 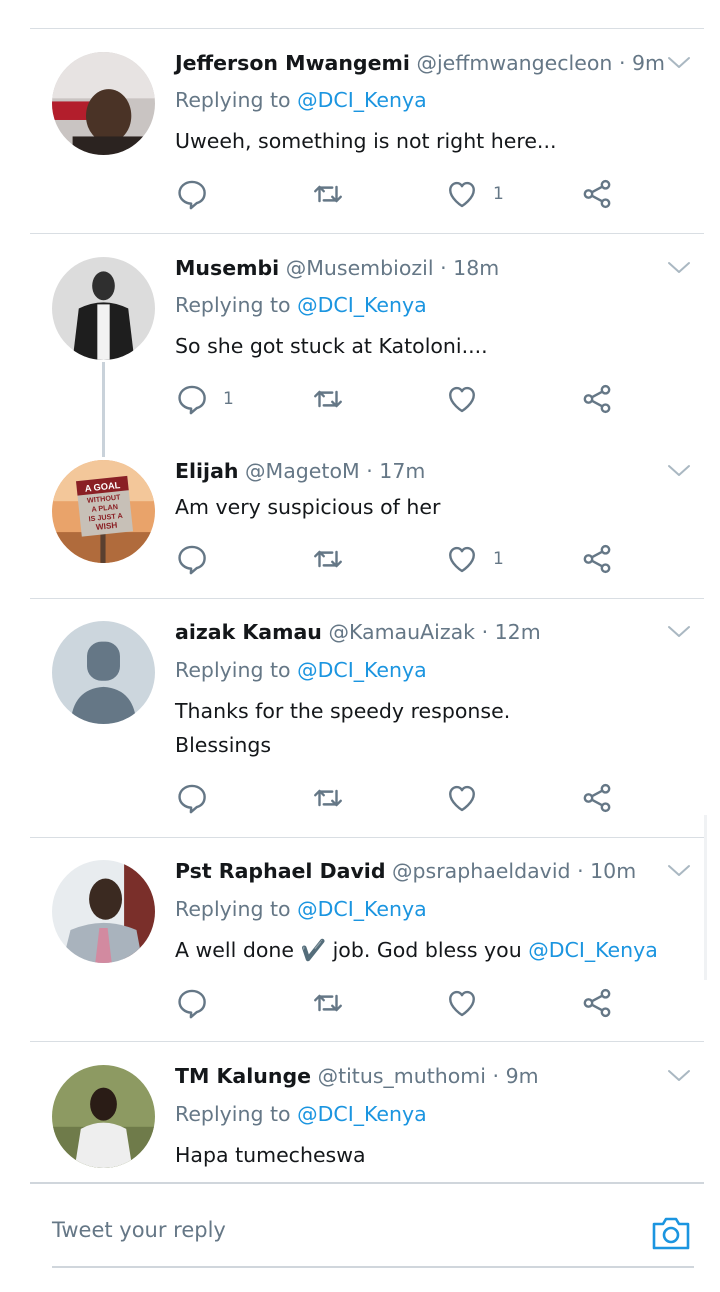 I want to click on timestamp: 17m, so click(x=402, y=471).